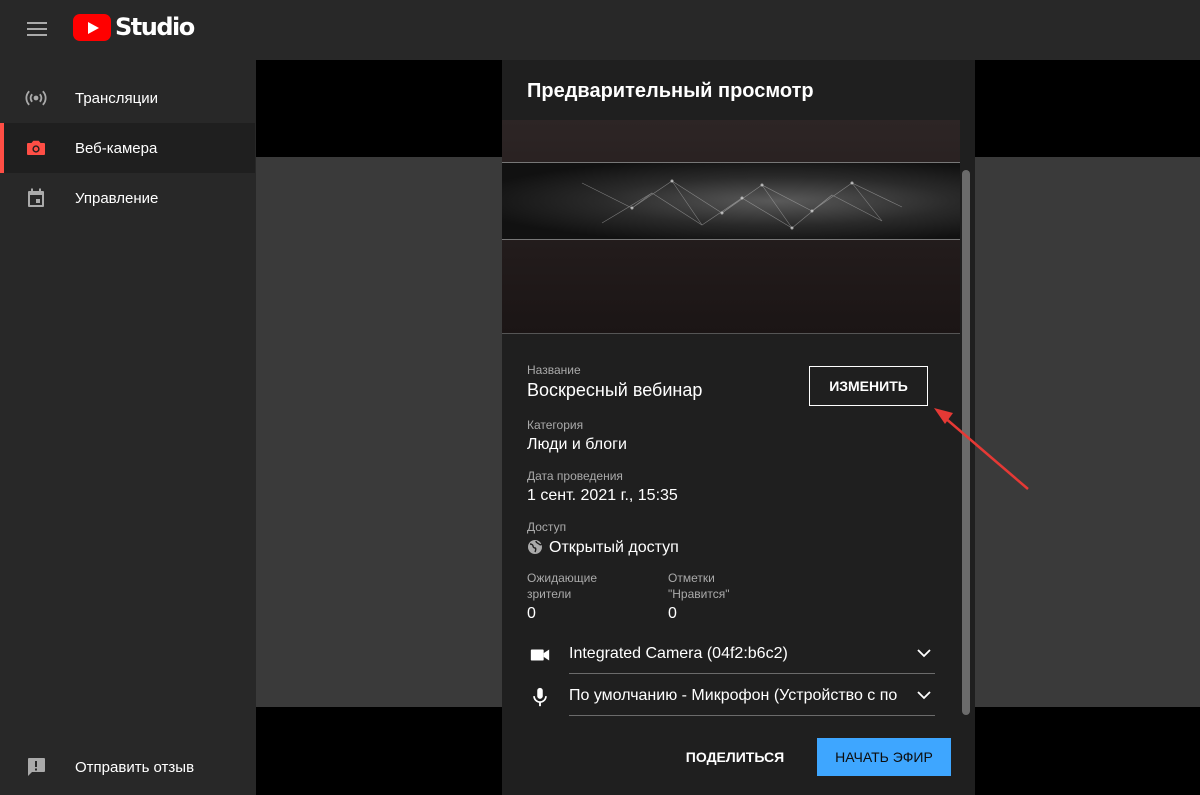 The height and width of the screenshot is (795, 1200). I want to click on camera-device-value: Integrated Camera (04f2:b6c2), so click(678, 653).